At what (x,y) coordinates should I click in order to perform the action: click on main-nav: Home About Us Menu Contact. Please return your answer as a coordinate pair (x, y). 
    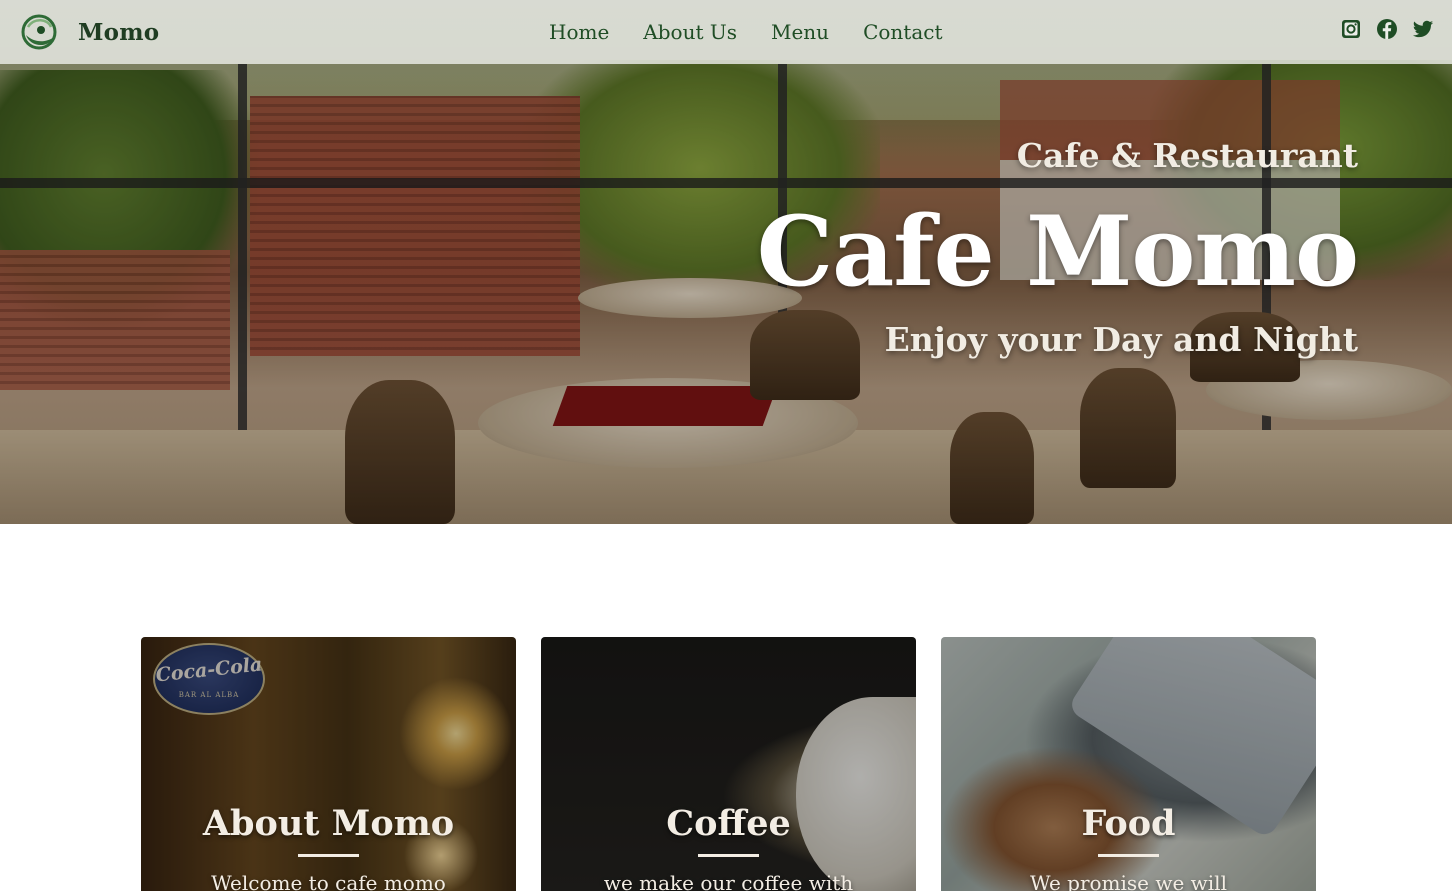
    Looking at the image, I should click on (746, 32).